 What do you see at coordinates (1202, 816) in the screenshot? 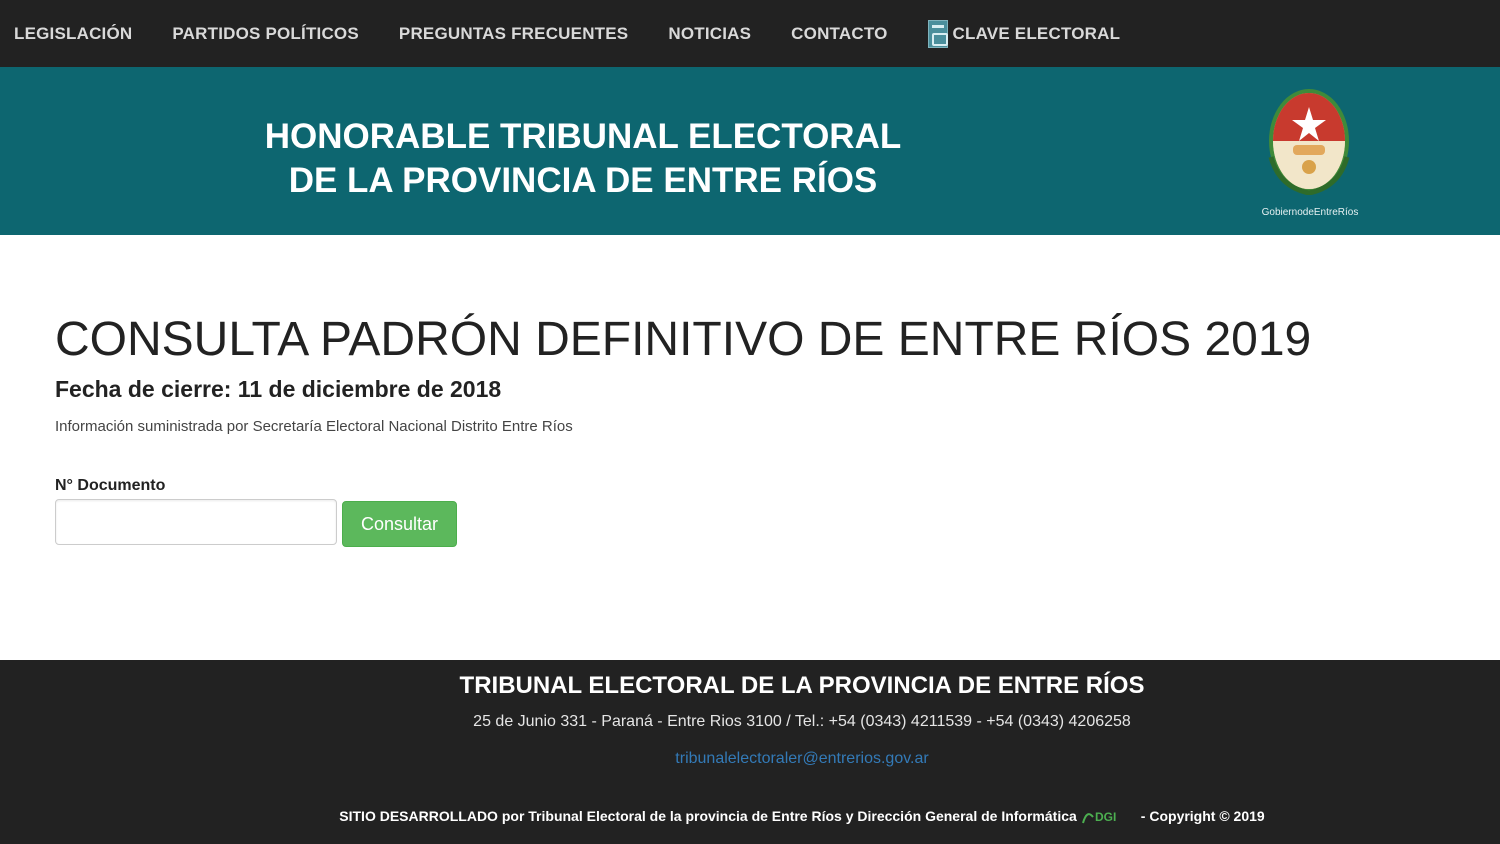
I see `copyright-text: - Copyright © 2019` at bounding box center [1202, 816].